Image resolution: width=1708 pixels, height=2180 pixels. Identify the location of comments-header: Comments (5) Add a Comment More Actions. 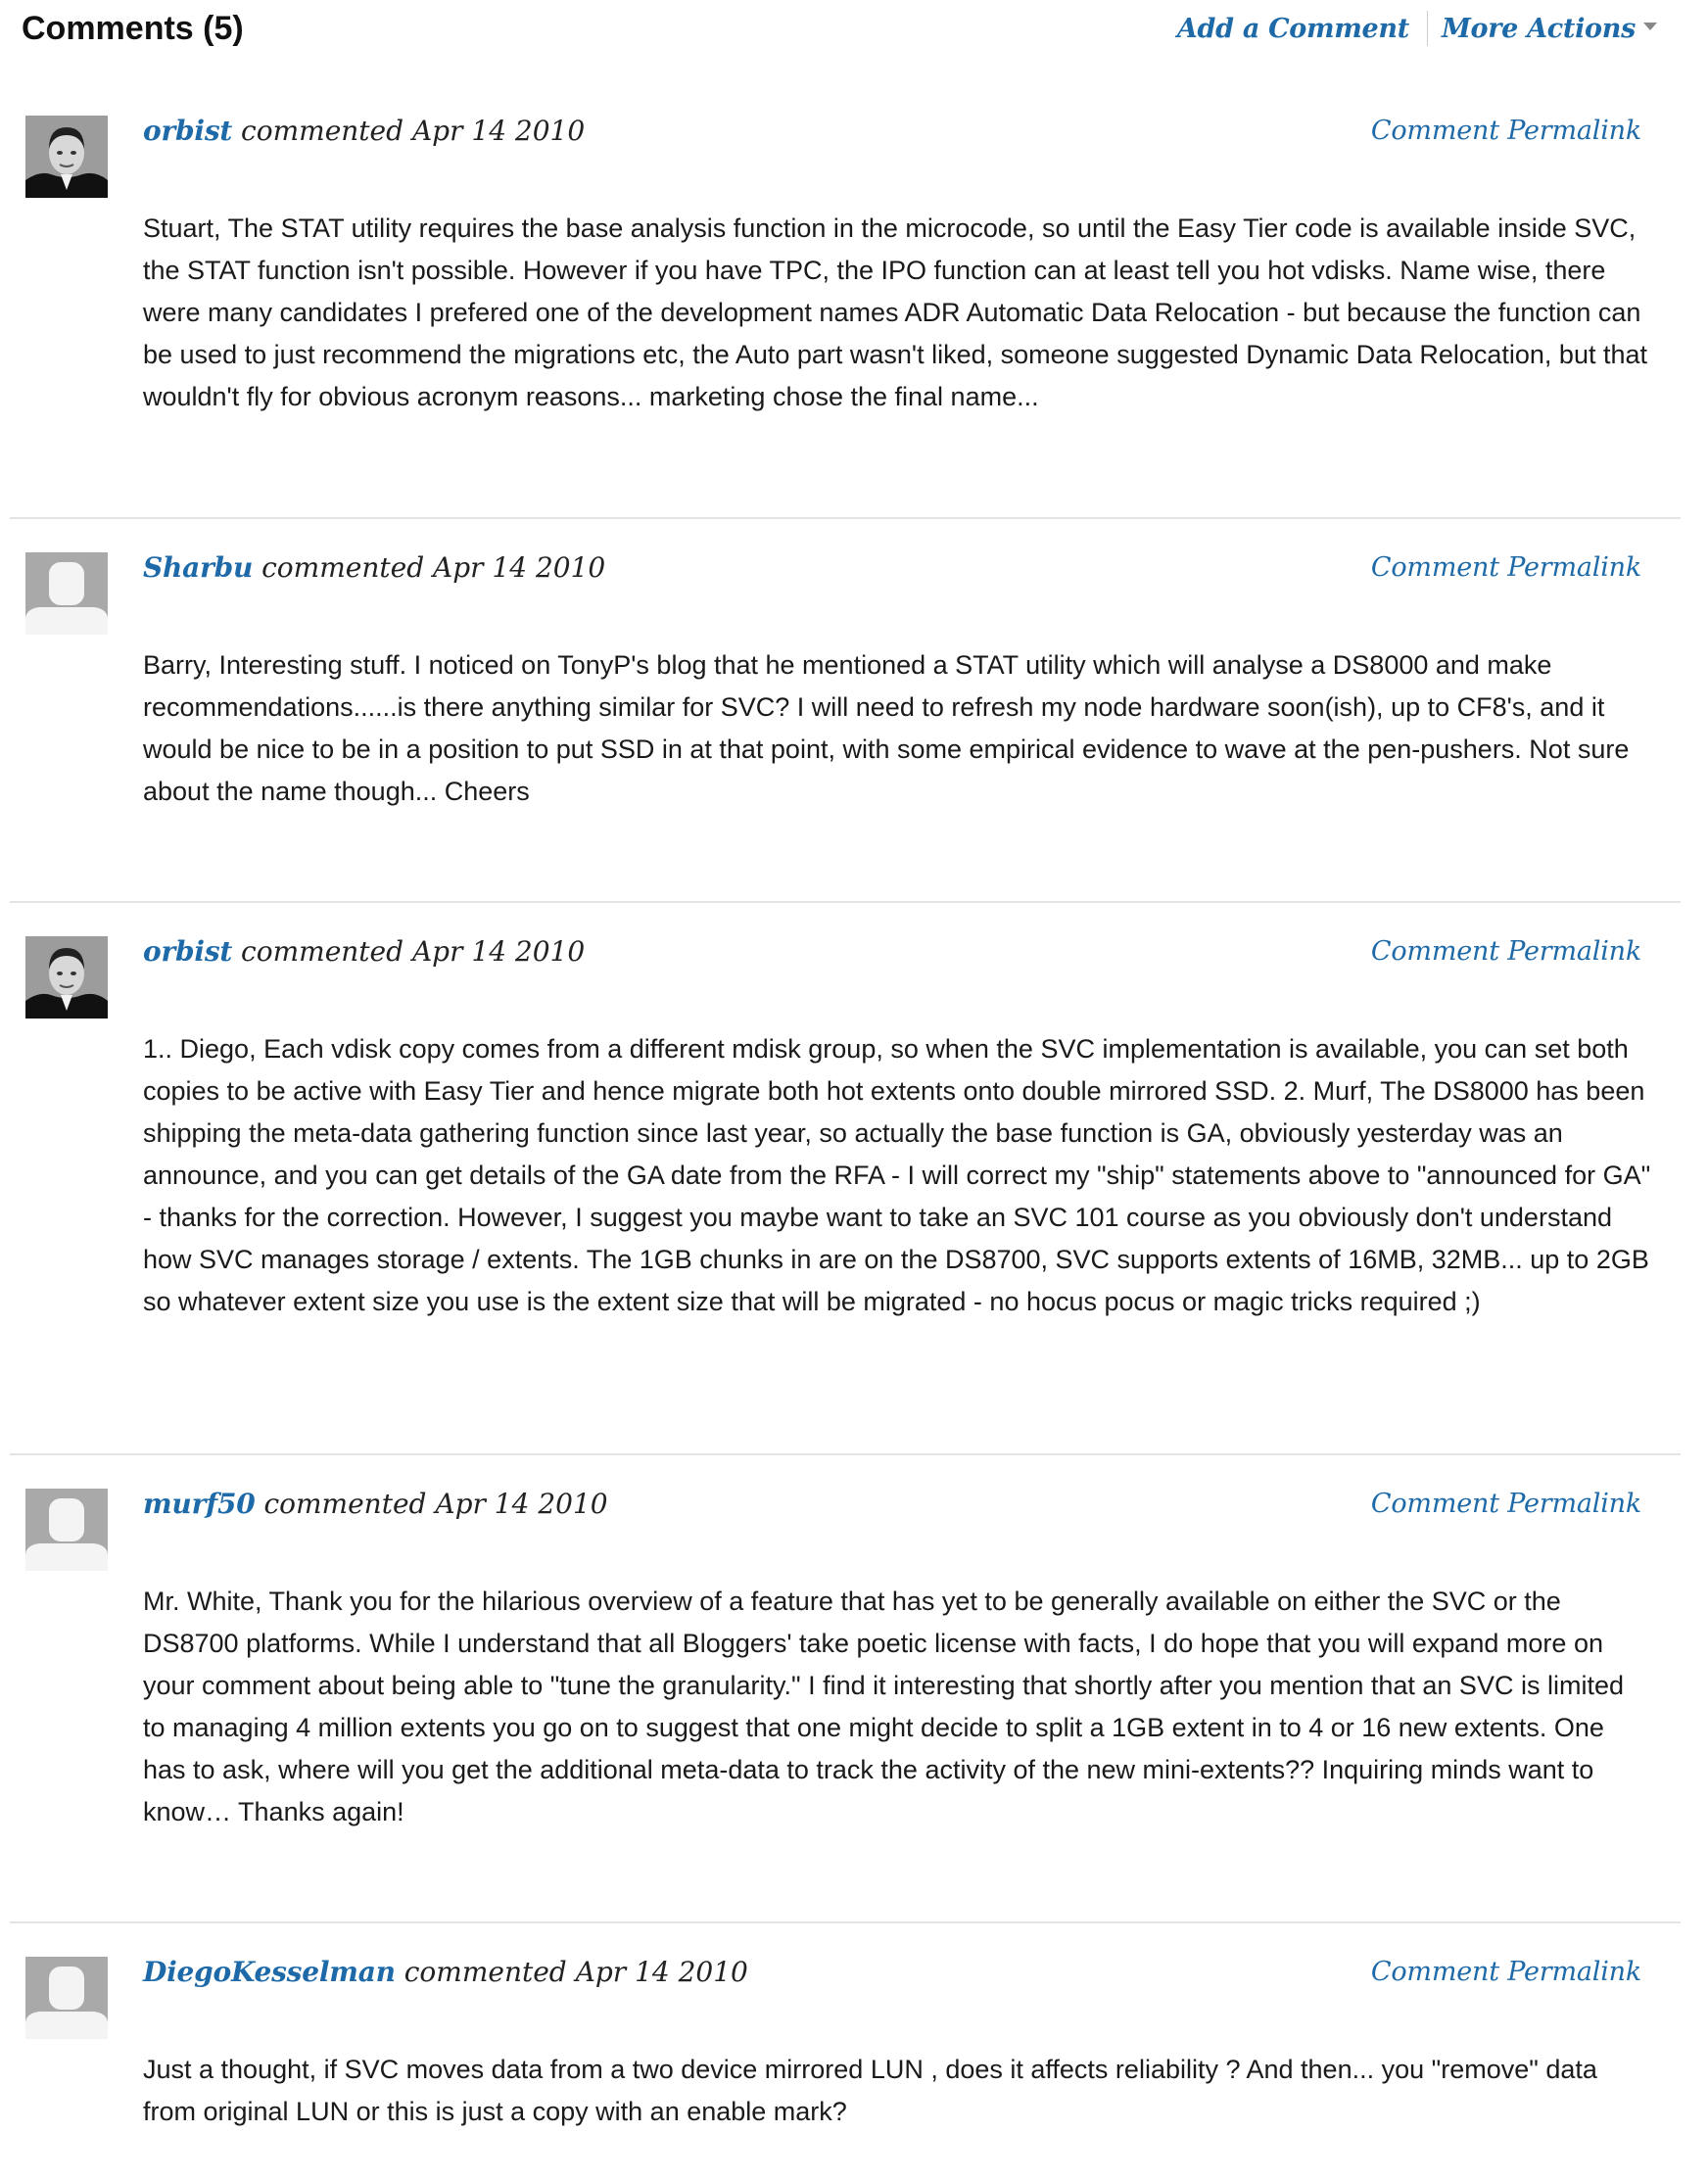
(854, 29).